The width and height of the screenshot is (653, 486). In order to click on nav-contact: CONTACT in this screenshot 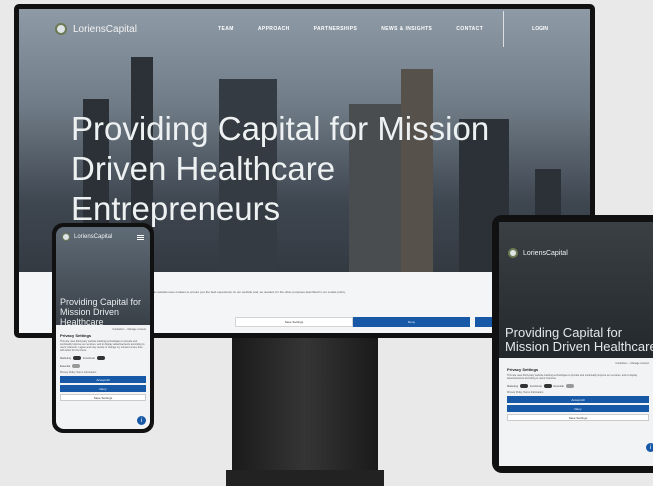, I will do `click(469, 29)`.